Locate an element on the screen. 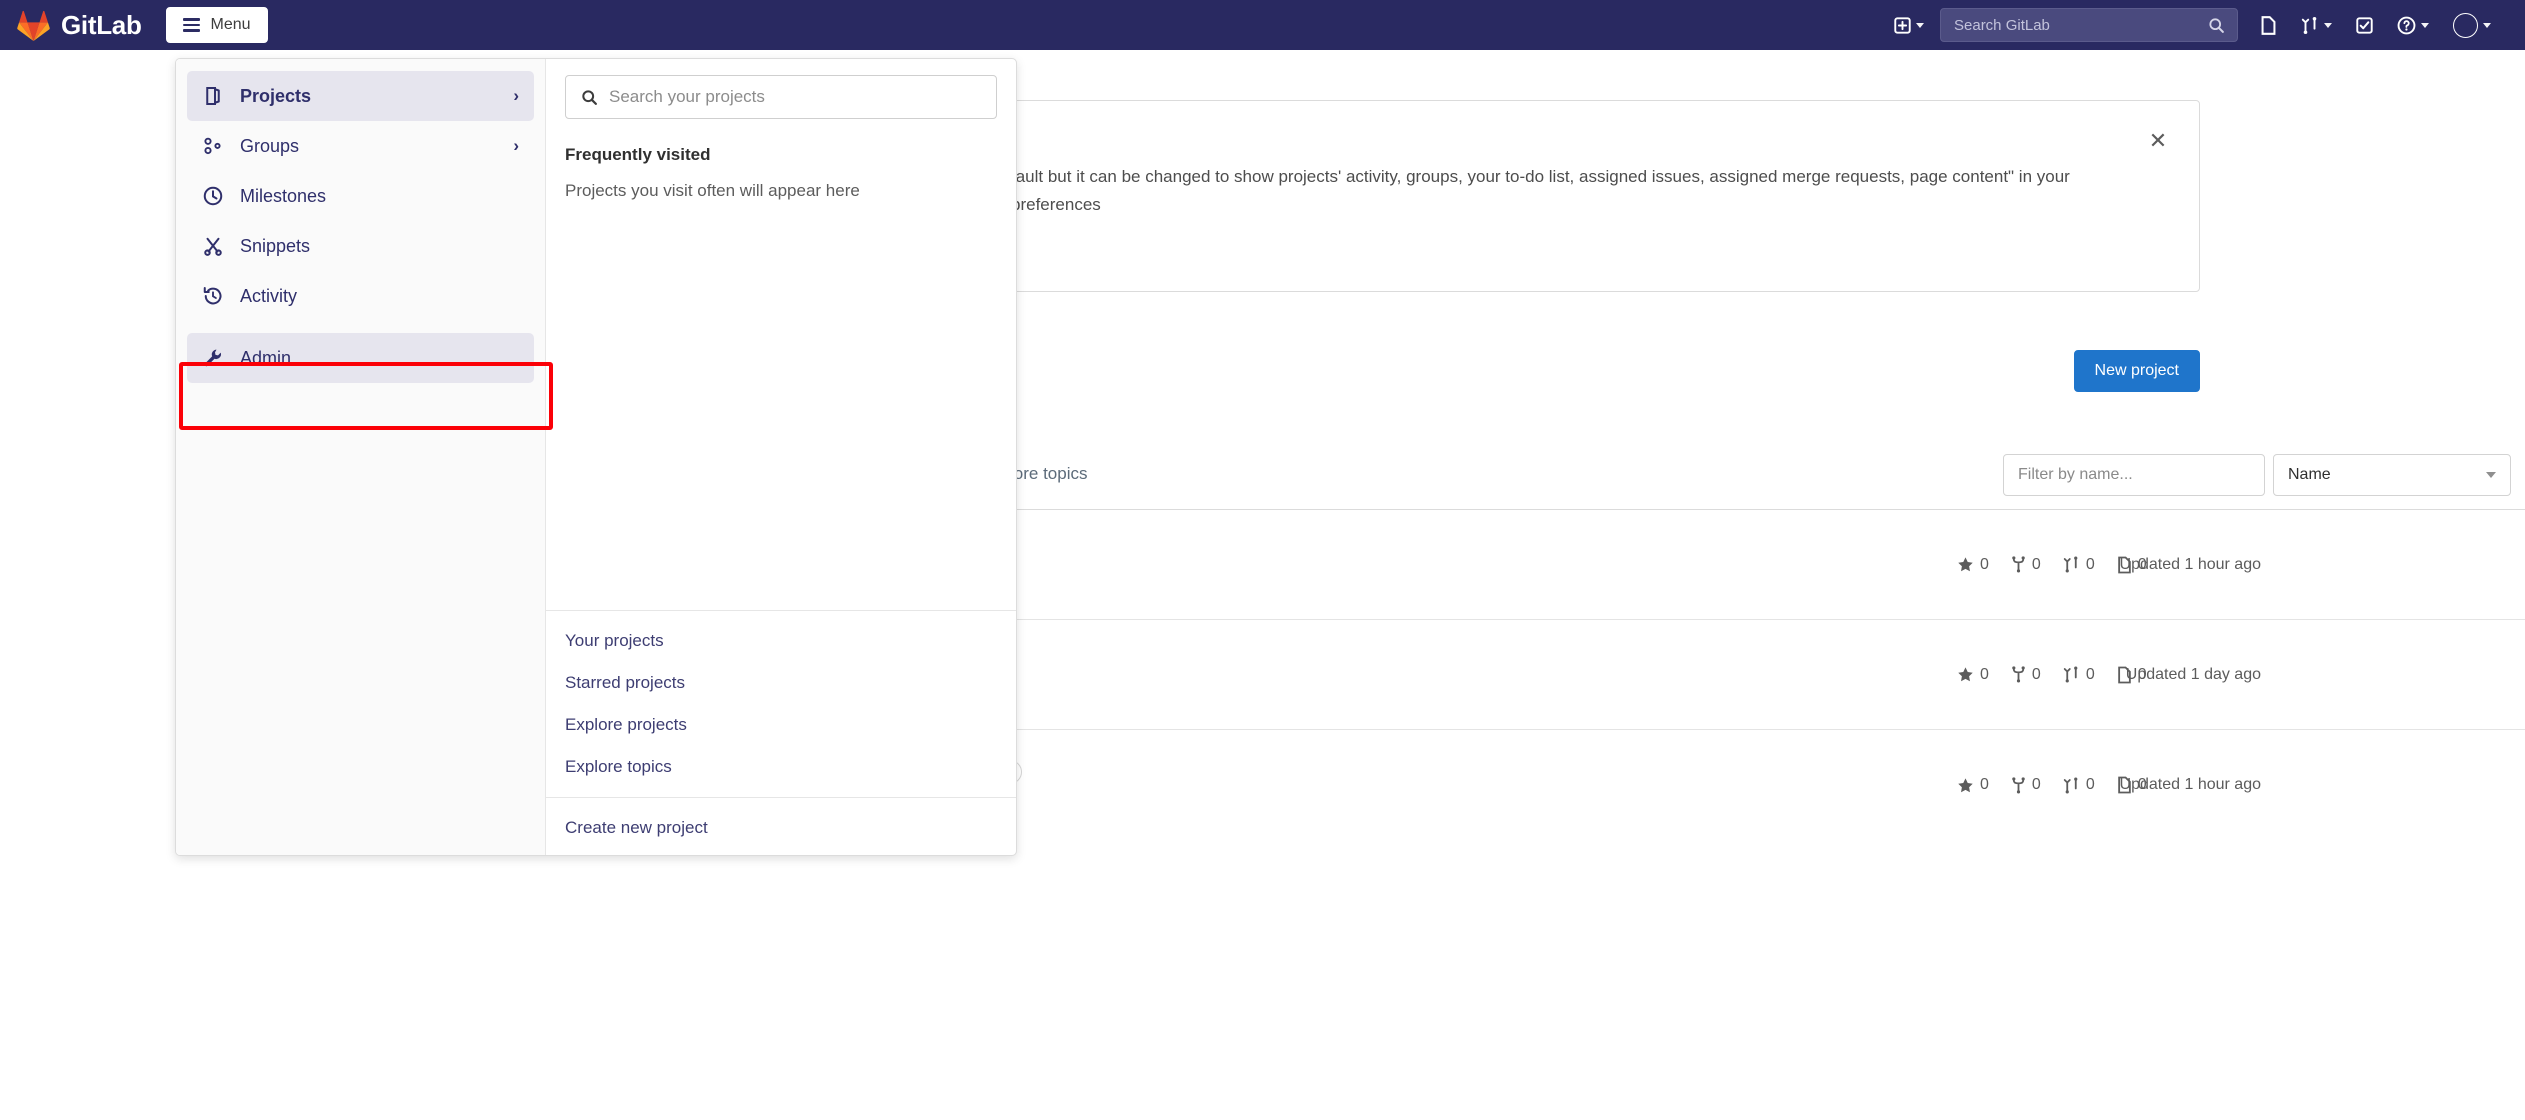  navbar-right is located at coordinates (2203, 25).